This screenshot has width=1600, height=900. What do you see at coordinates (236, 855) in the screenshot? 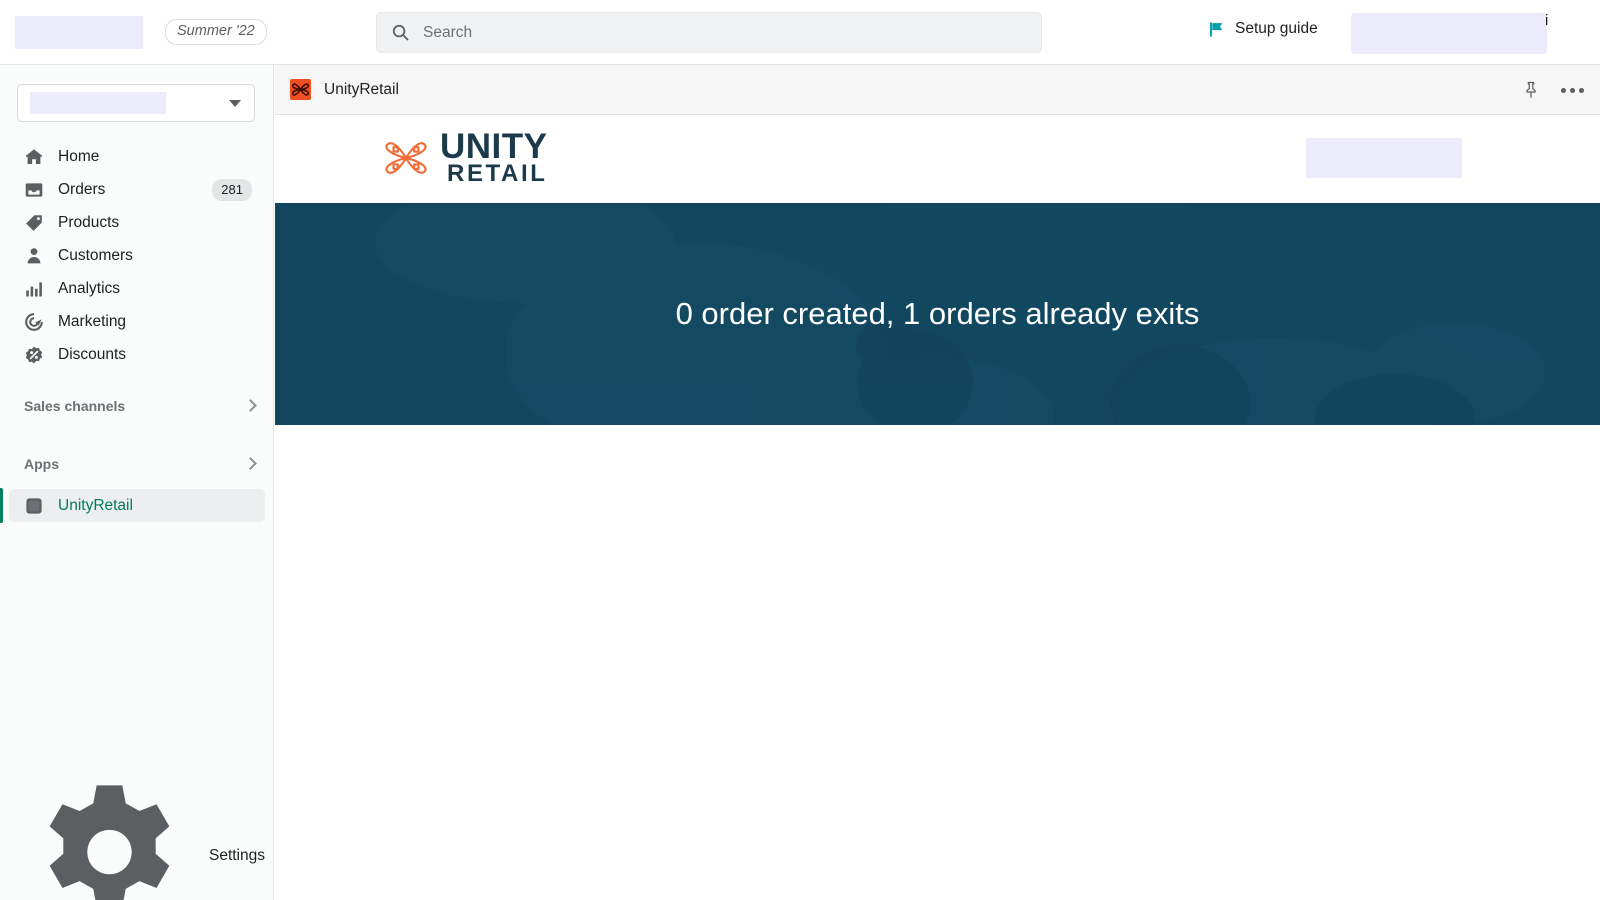
I see `sidebar-item-label: Settings` at bounding box center [236, 855].